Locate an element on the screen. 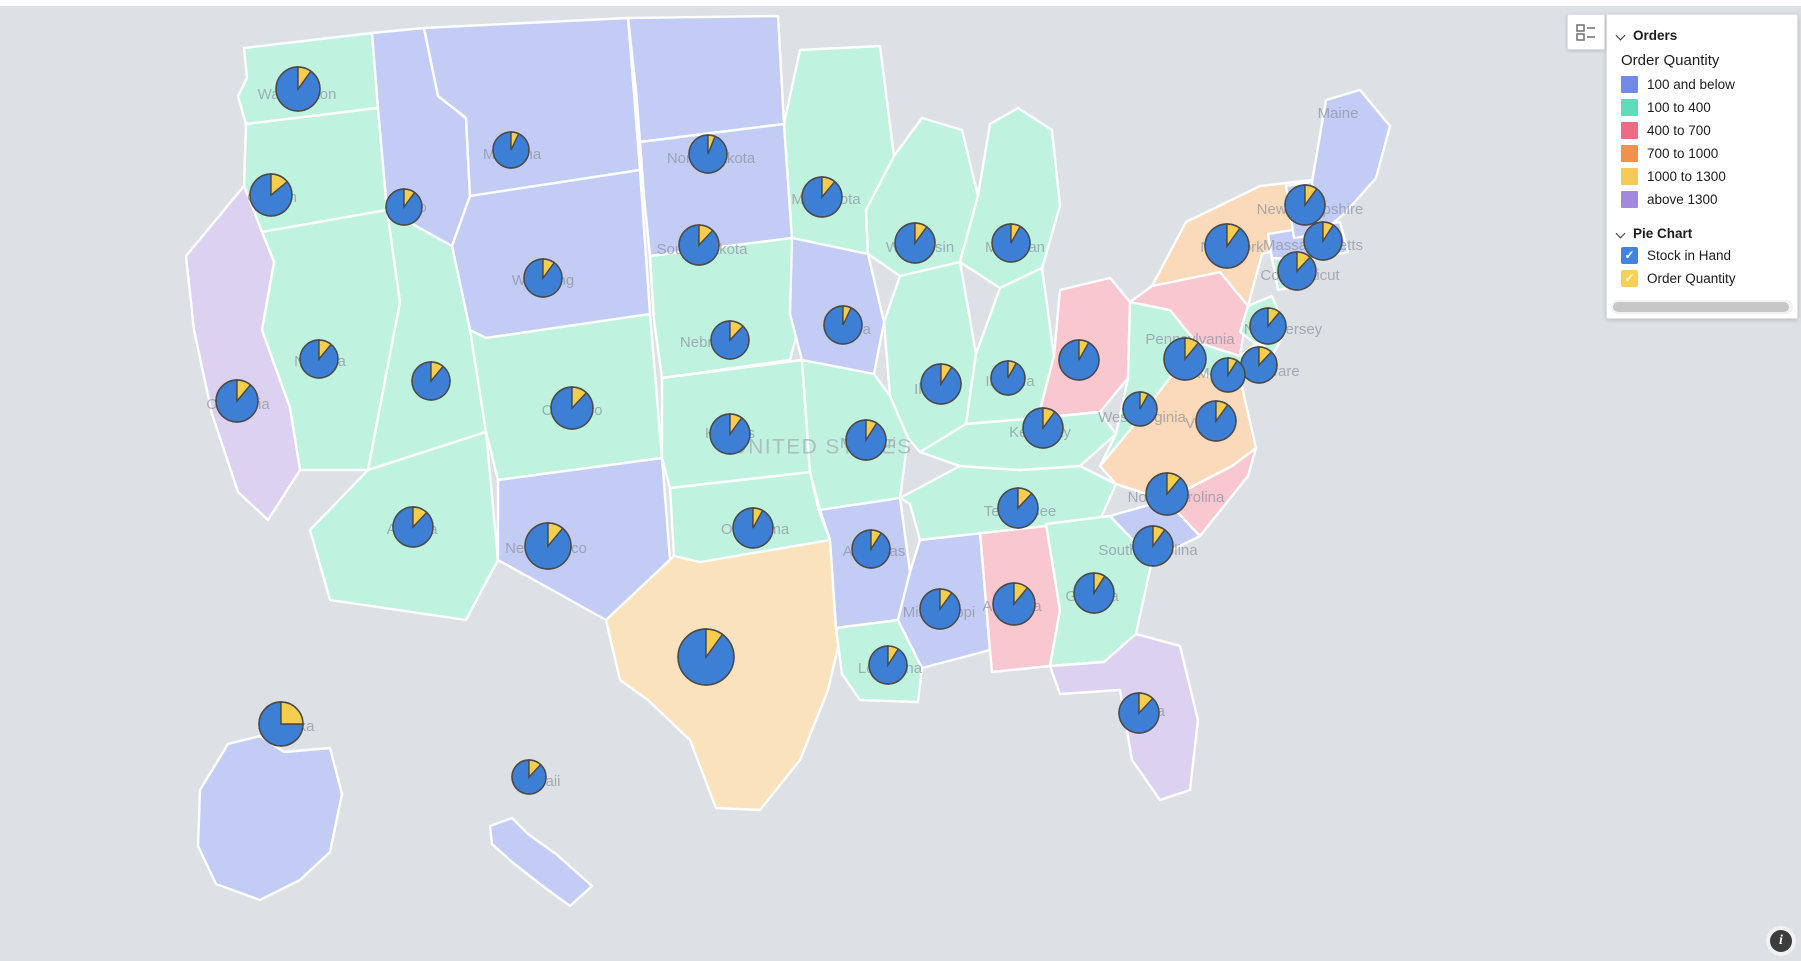 The image size is (1801, 961). legend-item-order-0: 100 and below is located at coordinates (1702, 84).